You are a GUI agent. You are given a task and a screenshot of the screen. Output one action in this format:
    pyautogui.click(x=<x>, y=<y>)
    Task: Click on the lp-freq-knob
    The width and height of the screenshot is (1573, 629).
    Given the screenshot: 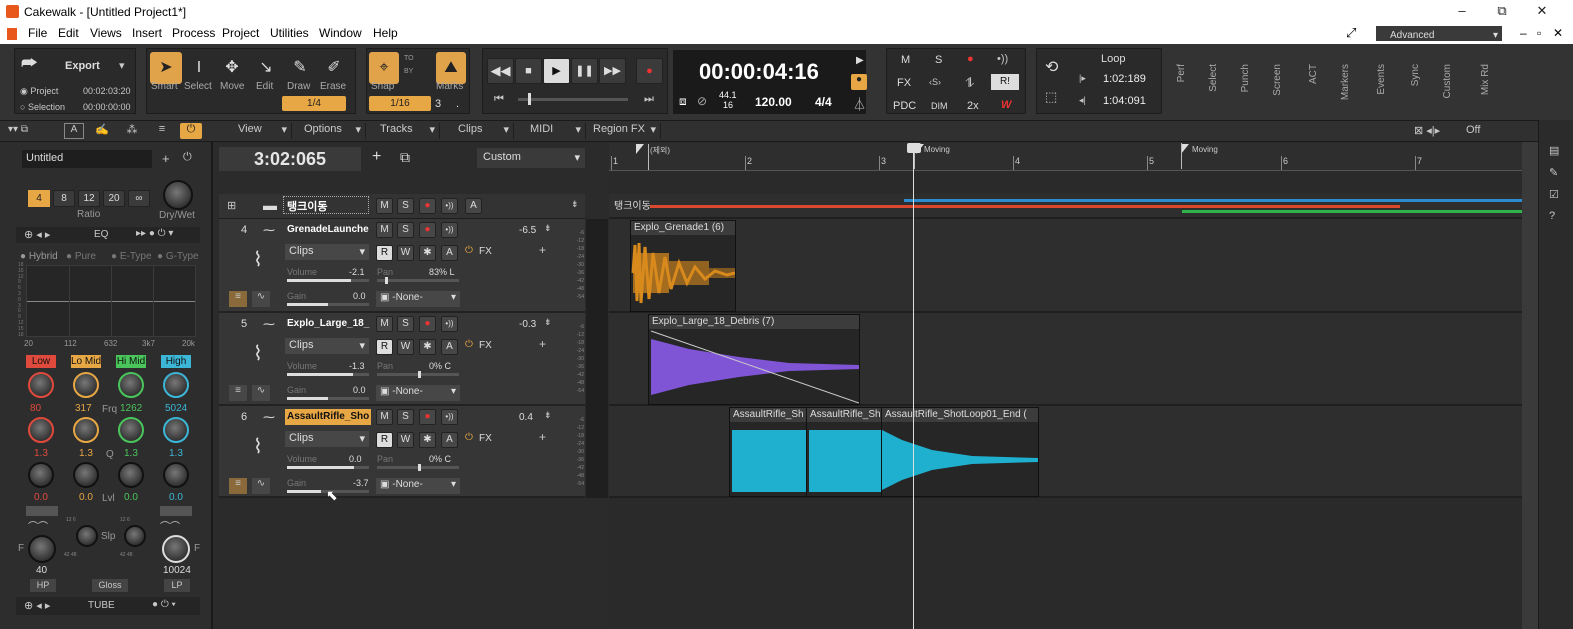 What is the action you would take?
    pyautogui.click(x=176, y=549)
    